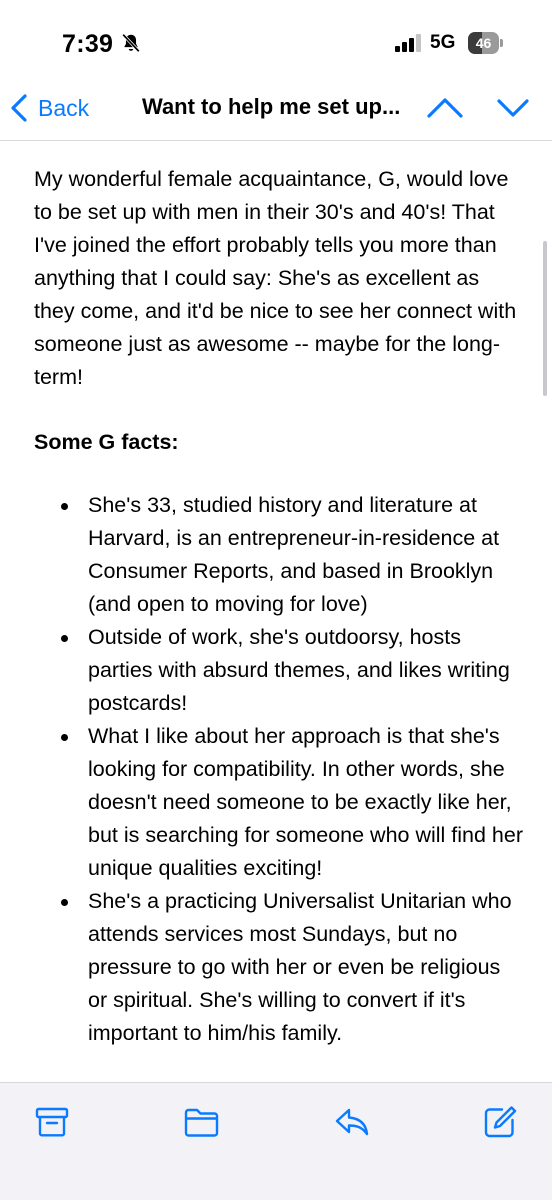  Describe the element at coordinates (501, 43) in the screenshot. I see `battery-nub` at that location.